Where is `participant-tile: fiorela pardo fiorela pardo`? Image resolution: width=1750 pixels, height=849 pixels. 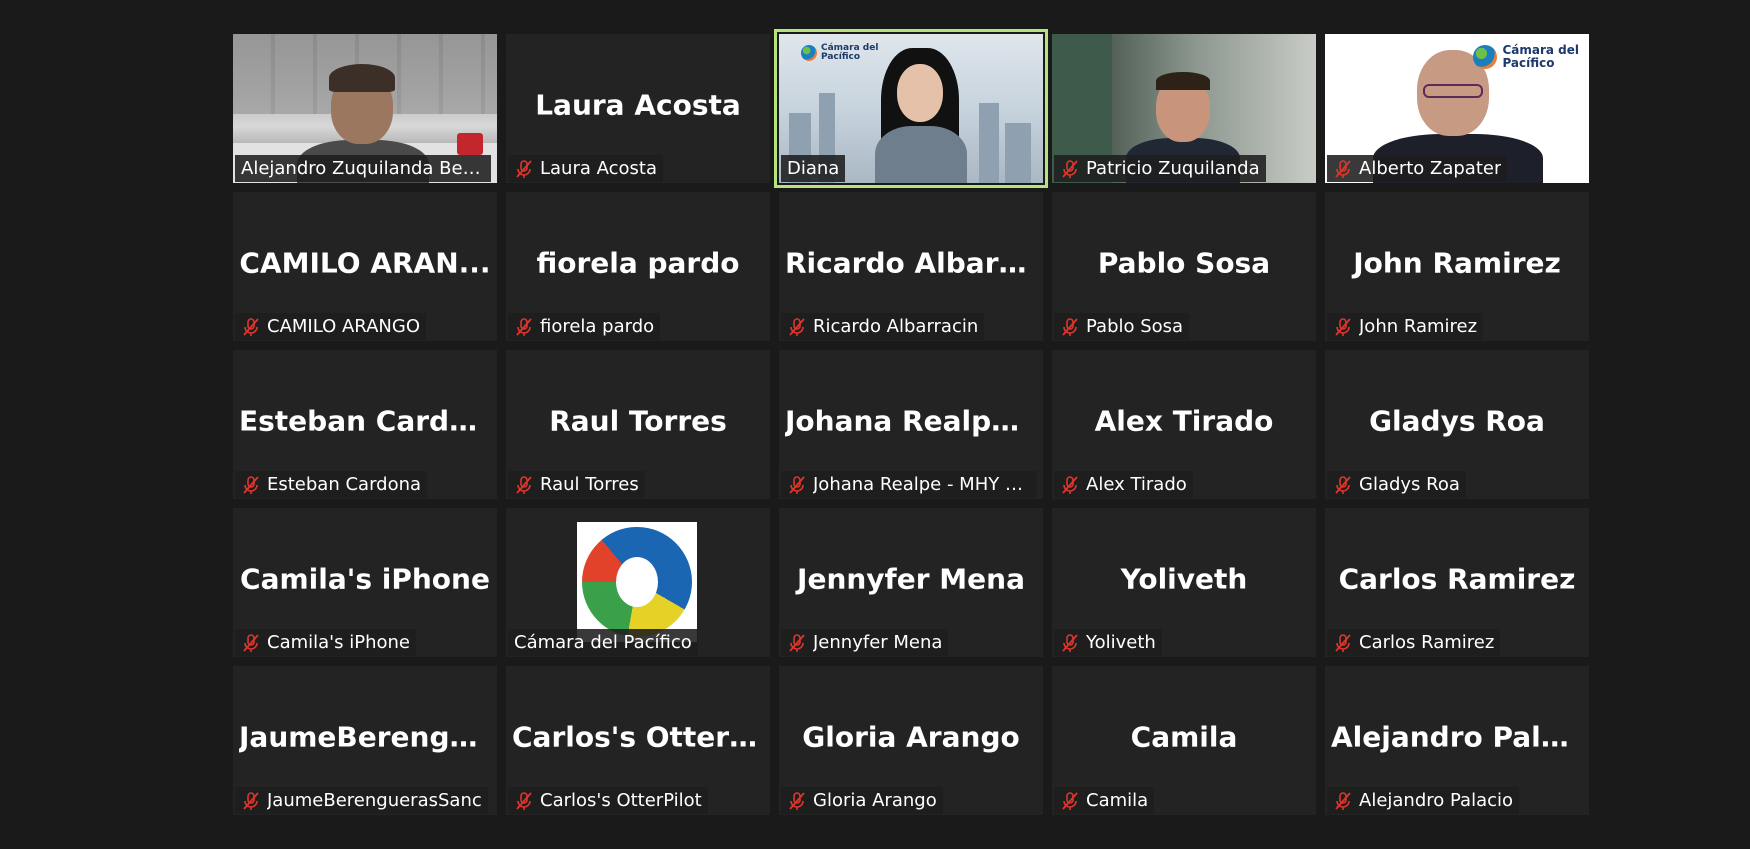 participant-tile: fiorela pardo fiorela pardo is located at coordinates (638, 266).